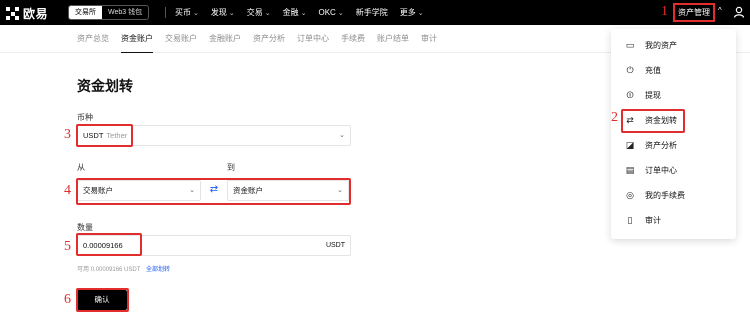  What do you see at coordinates (158, 270) in the screenshot?
I see `transfer-all-link: 全部划转` at bounding box center [158, 270].